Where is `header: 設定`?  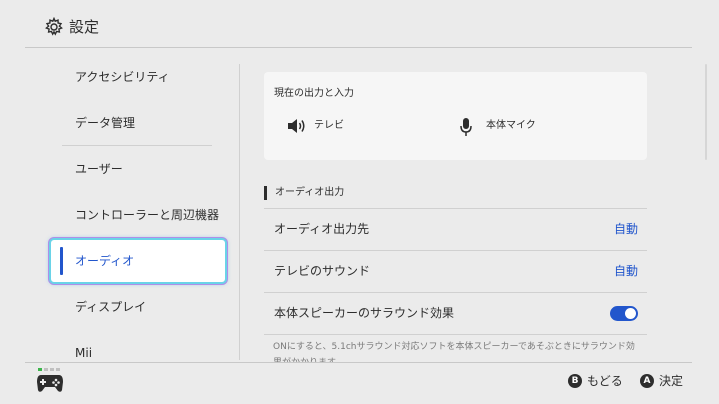 header: 設定 is located at coordinates (359, 24).